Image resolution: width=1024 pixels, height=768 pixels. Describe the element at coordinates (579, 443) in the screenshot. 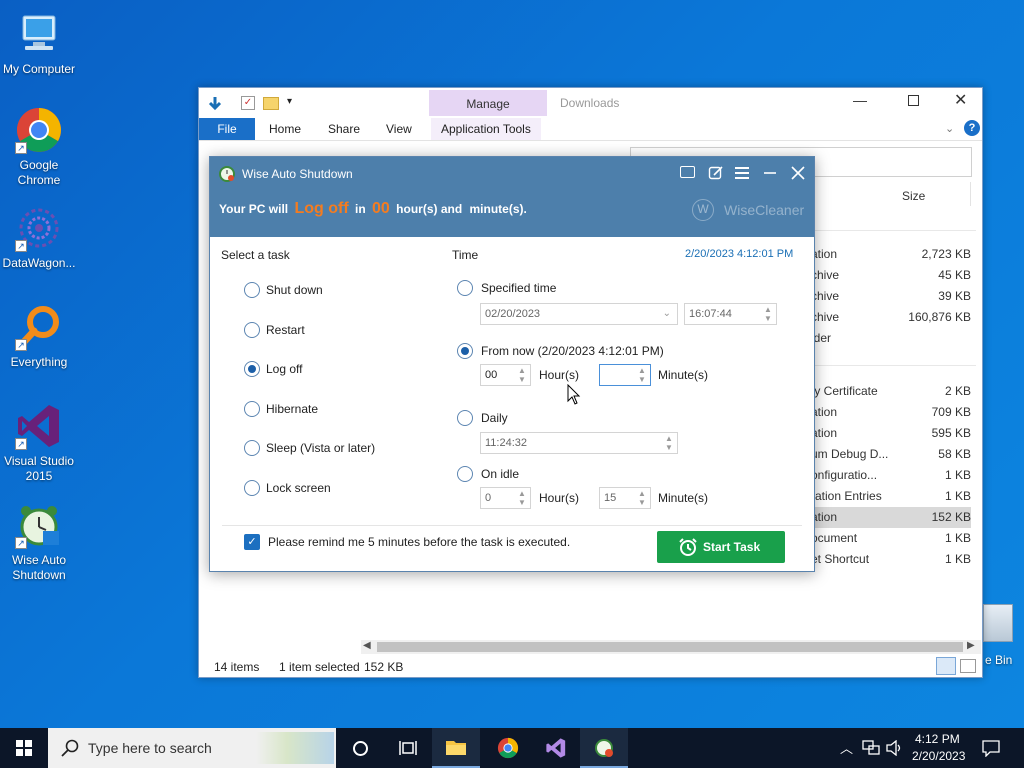

I see `daily-time-field: 11:24:32 ▲ ▼` at that location.